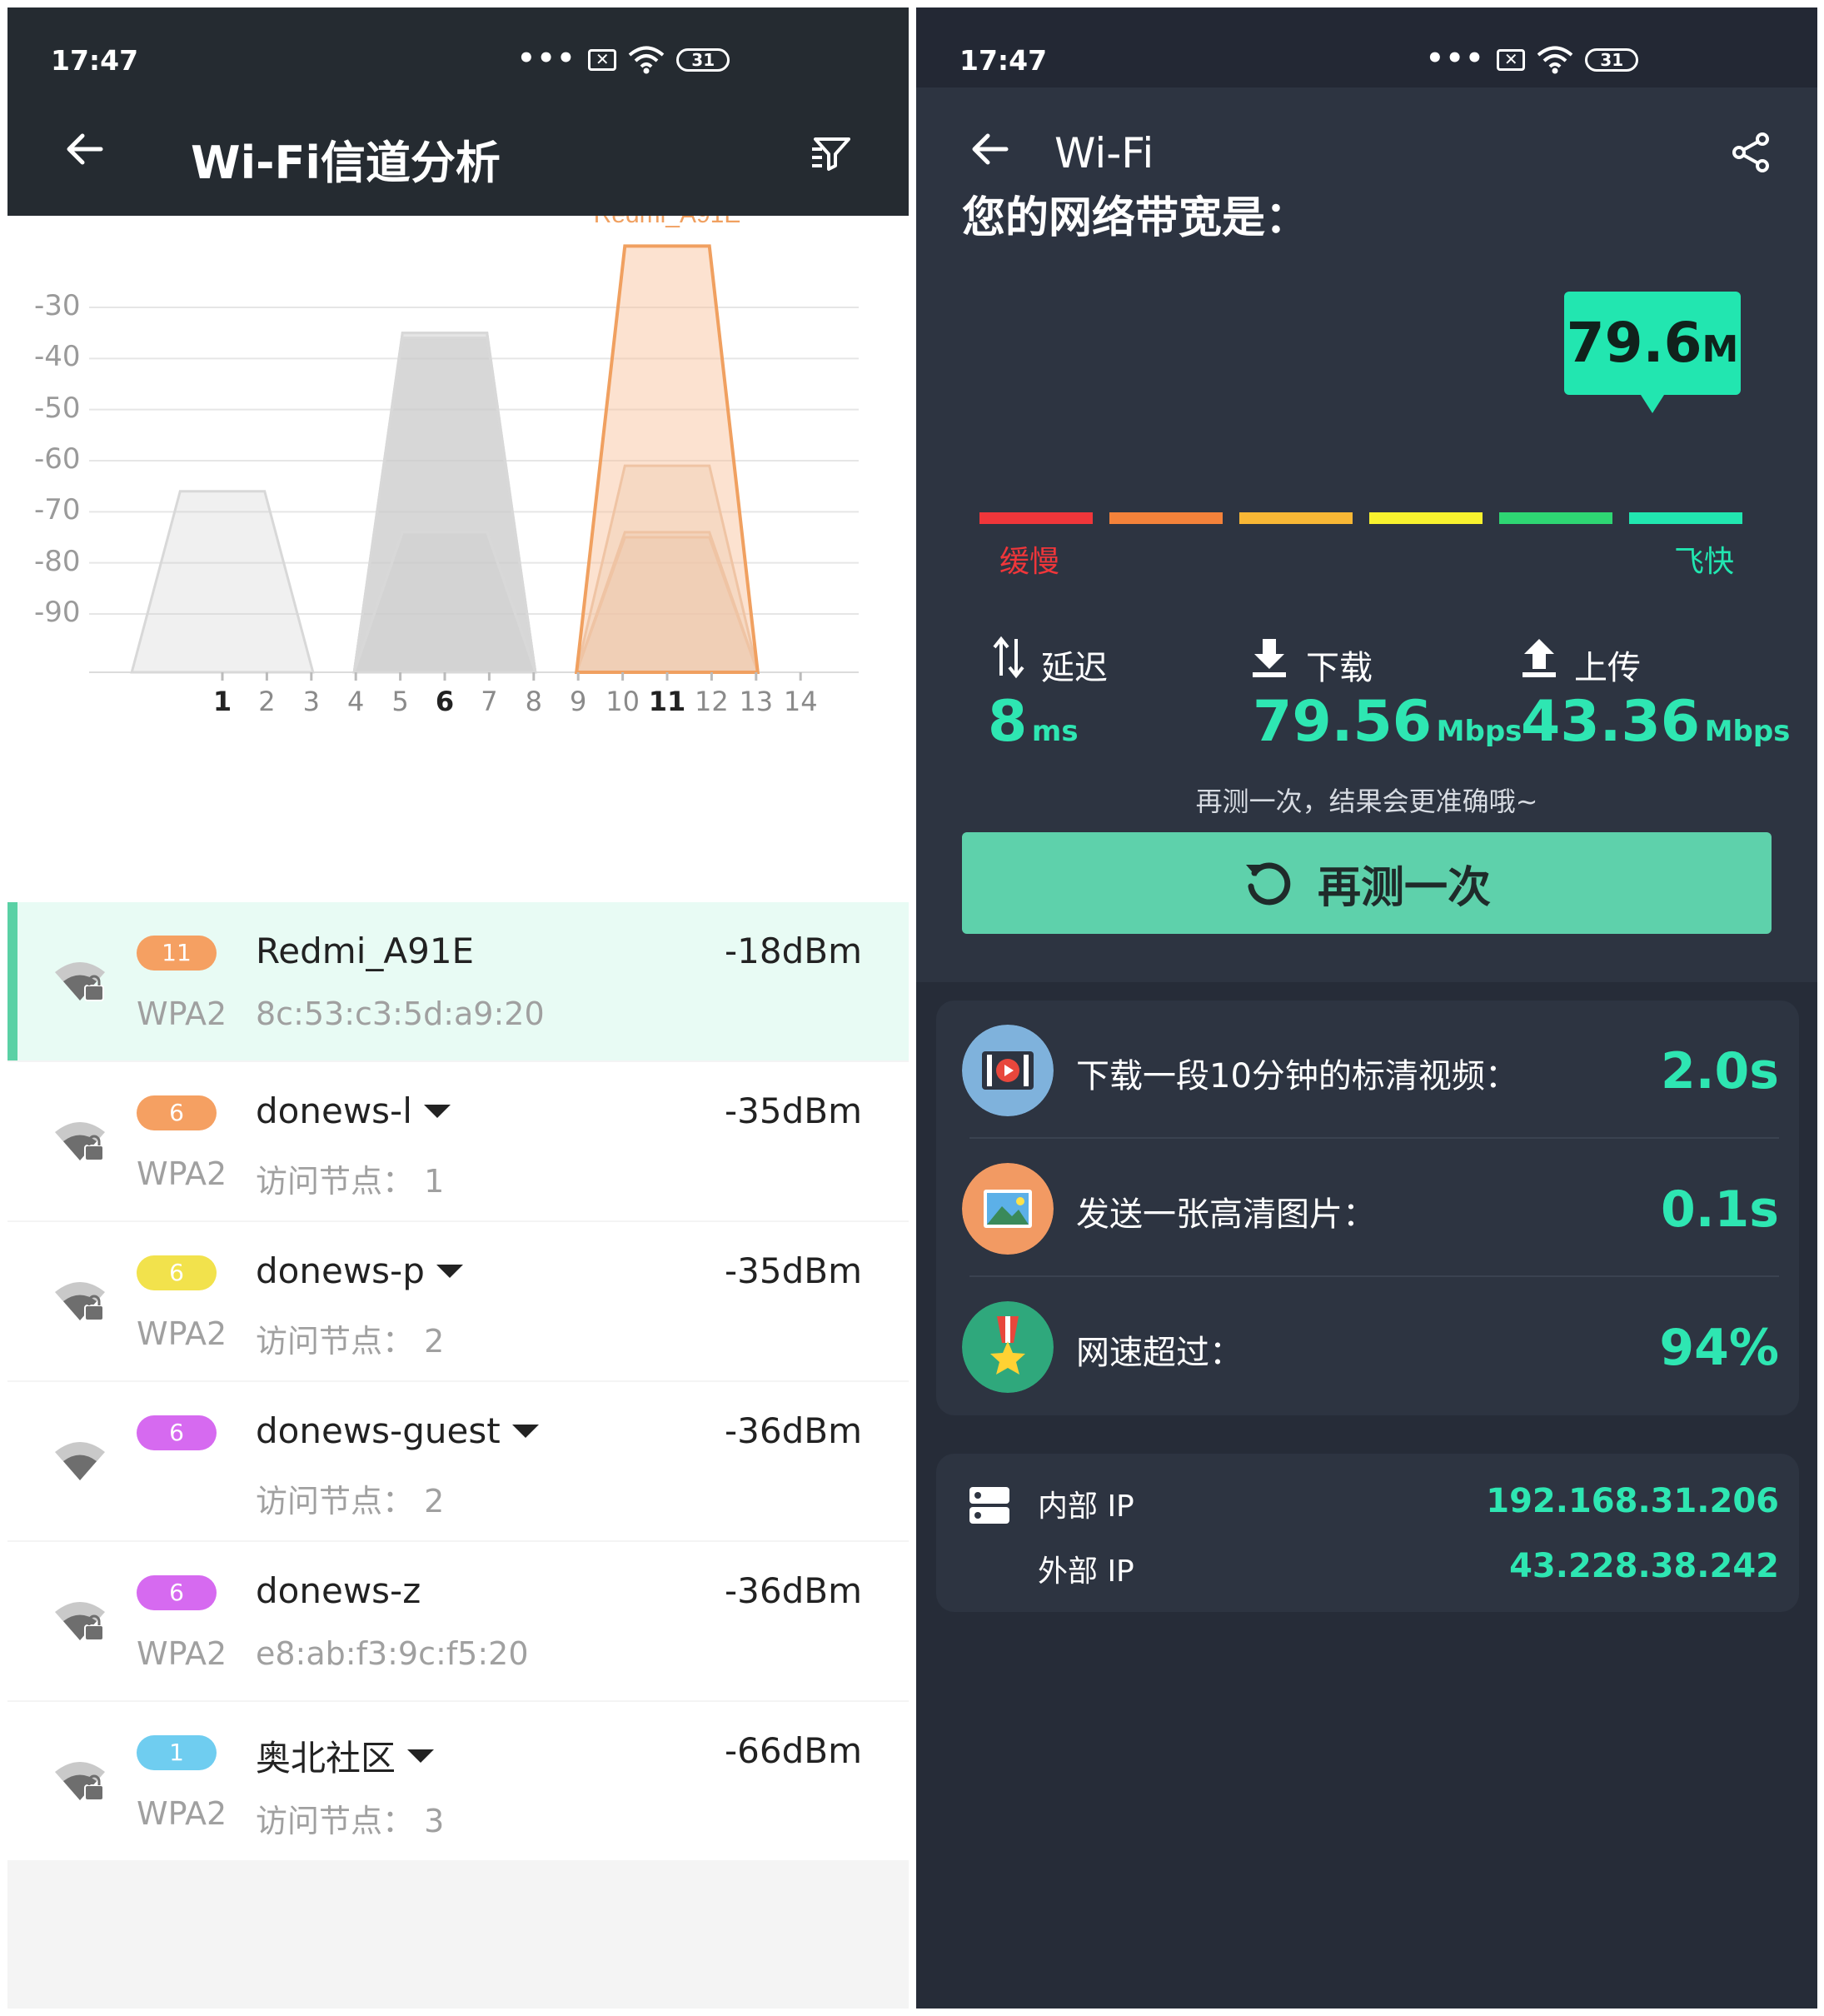 The image size is (1824, 2016). I want to click on signal-strength: -18dBm, so click(793, 951).